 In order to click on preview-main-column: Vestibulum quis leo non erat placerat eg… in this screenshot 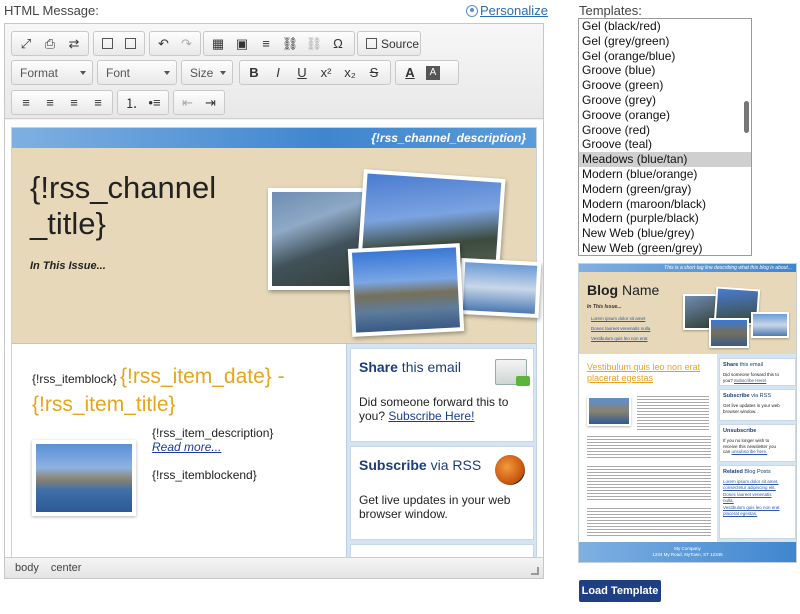, I will do `click(648, 448)`.